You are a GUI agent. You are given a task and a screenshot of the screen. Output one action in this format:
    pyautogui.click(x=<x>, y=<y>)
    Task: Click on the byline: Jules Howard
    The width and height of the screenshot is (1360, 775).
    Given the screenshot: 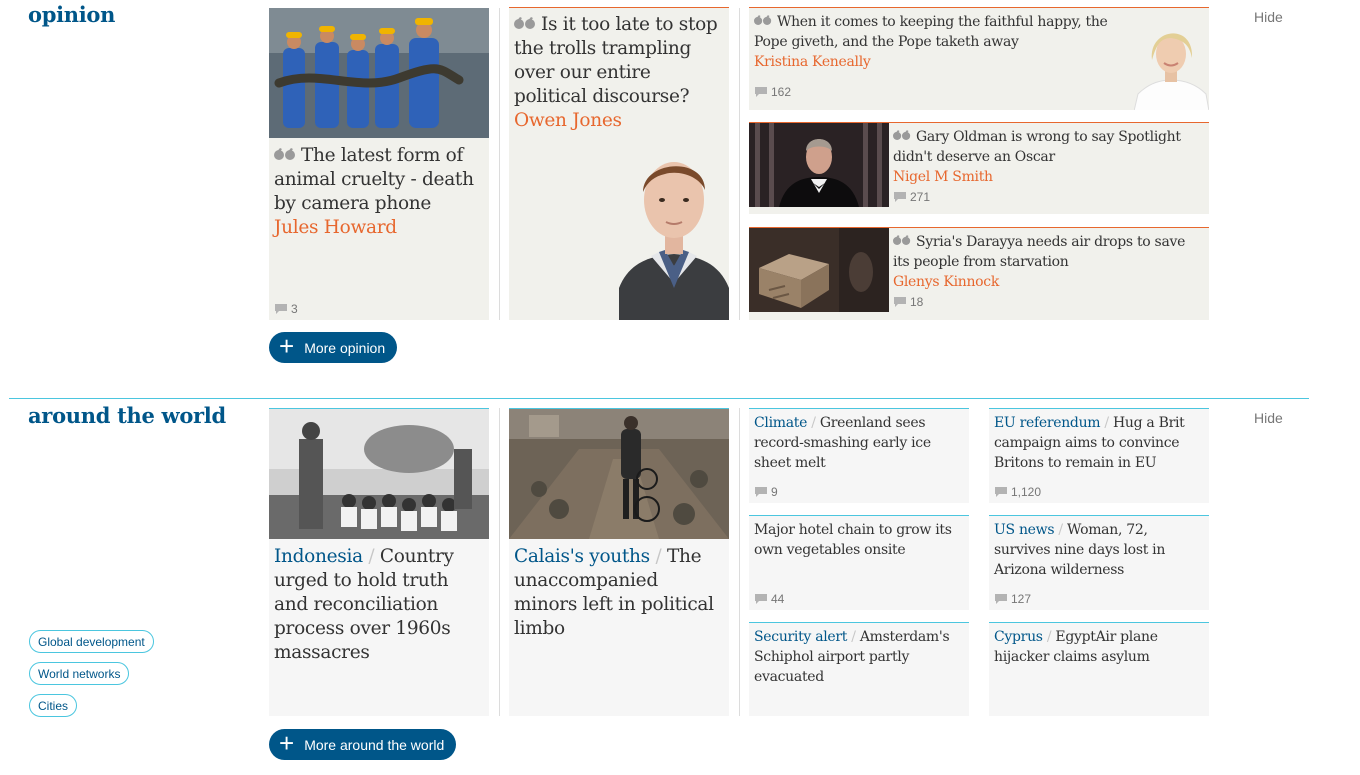 What is the action you would take?
    pyautogui.click(x=379, y=228)
    